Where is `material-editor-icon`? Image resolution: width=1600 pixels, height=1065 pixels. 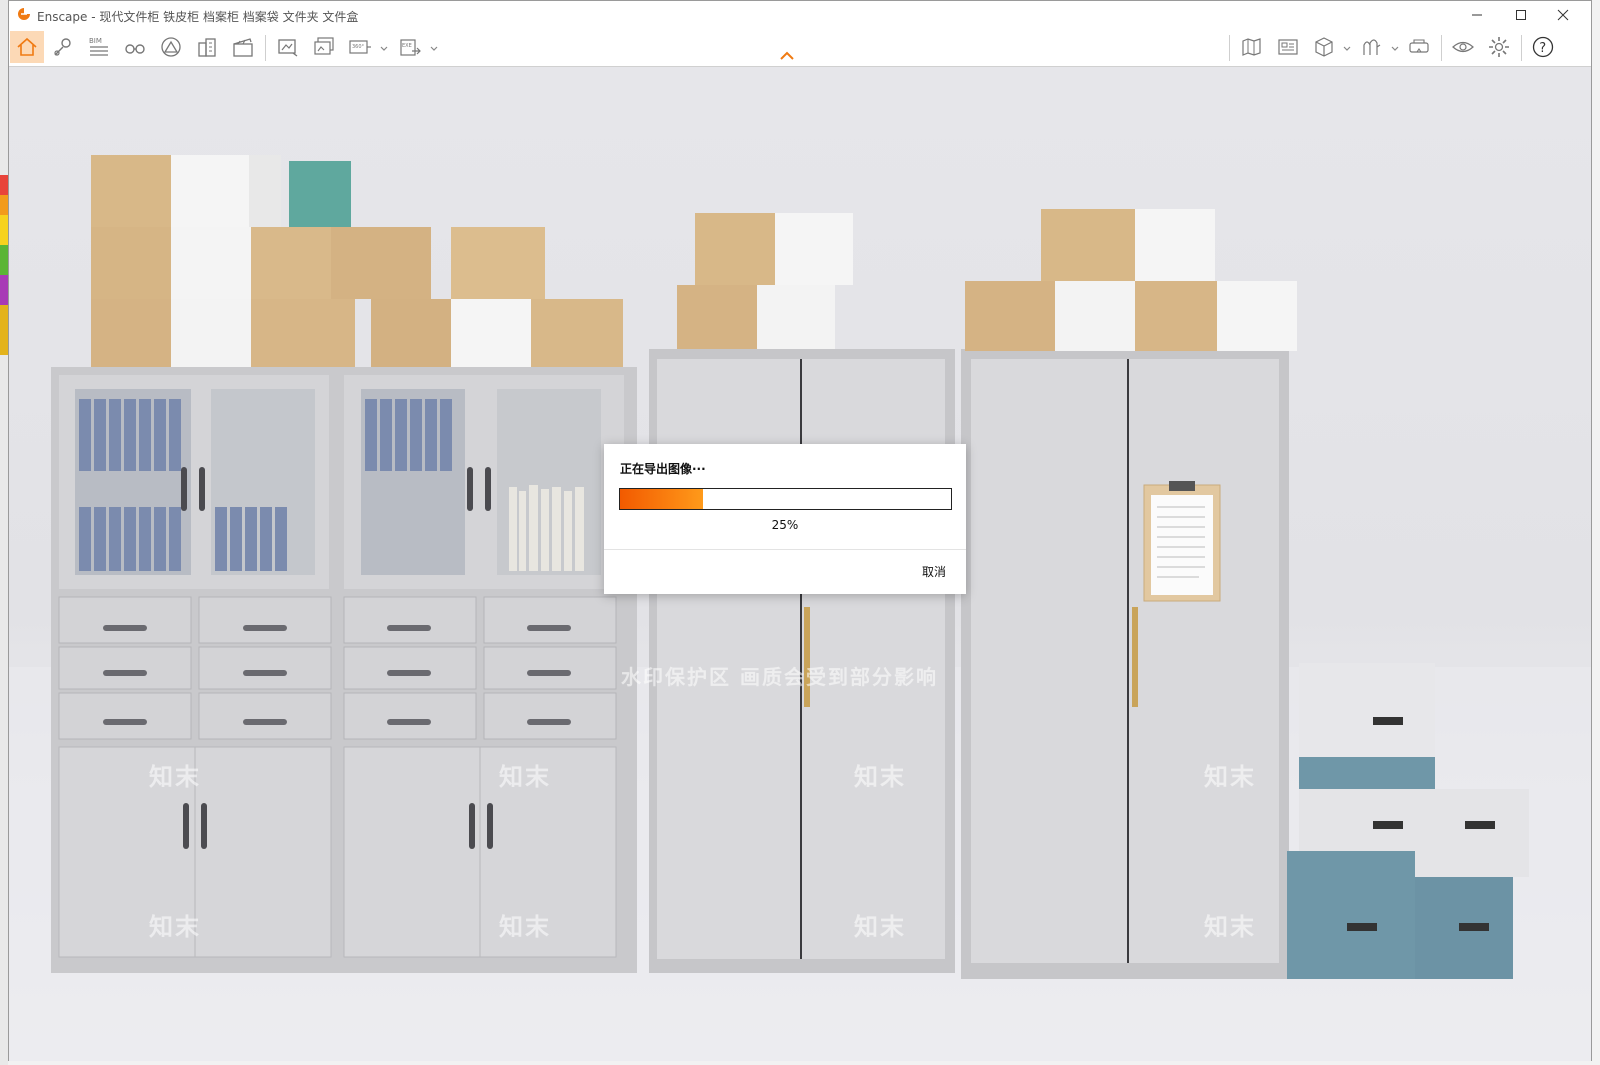 material-editor-icon is located at coordinates (1372, 47).